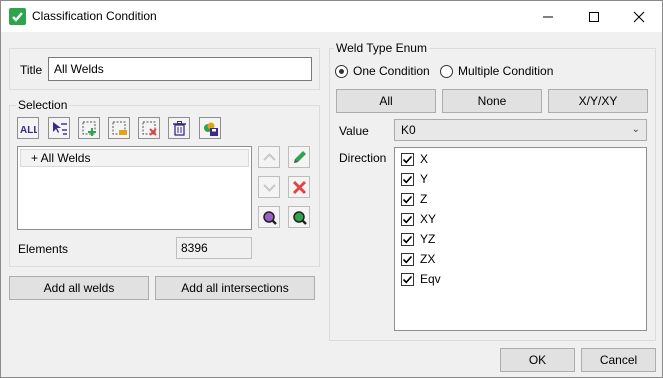  I want to click on ok-button-label: OK, so click(537, 360).